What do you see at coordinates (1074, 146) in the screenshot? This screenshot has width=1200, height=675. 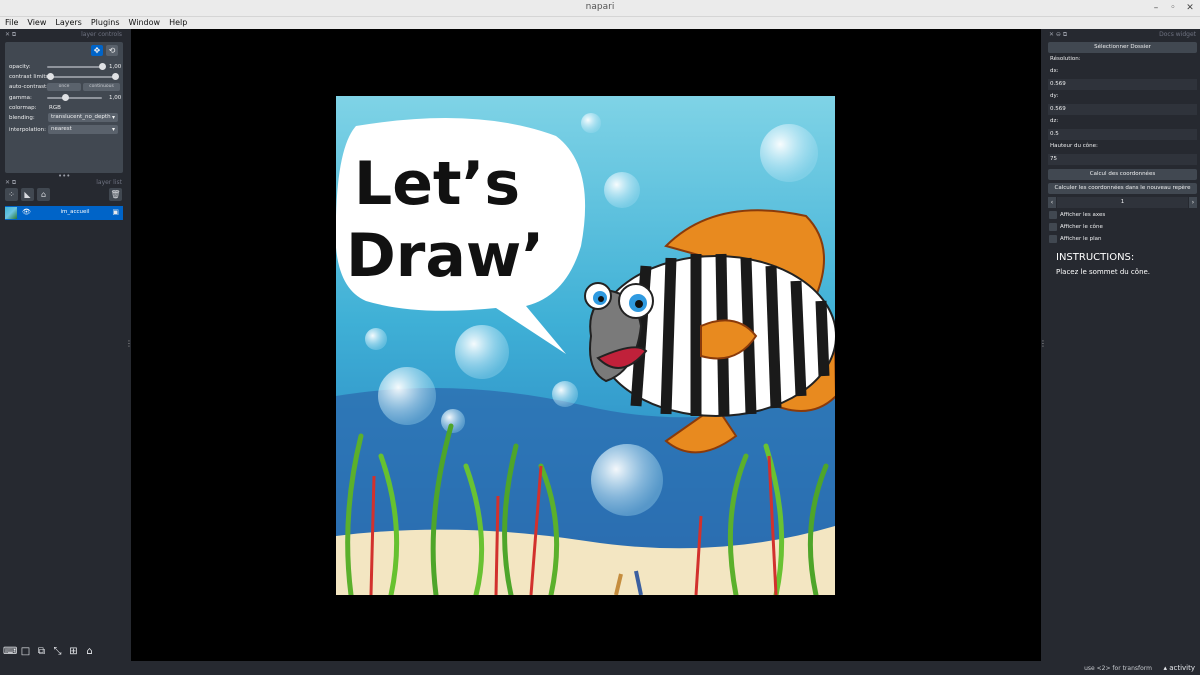 I see `cone-height-label: Hauteur du cône:` at bounding box center [1074, 146].